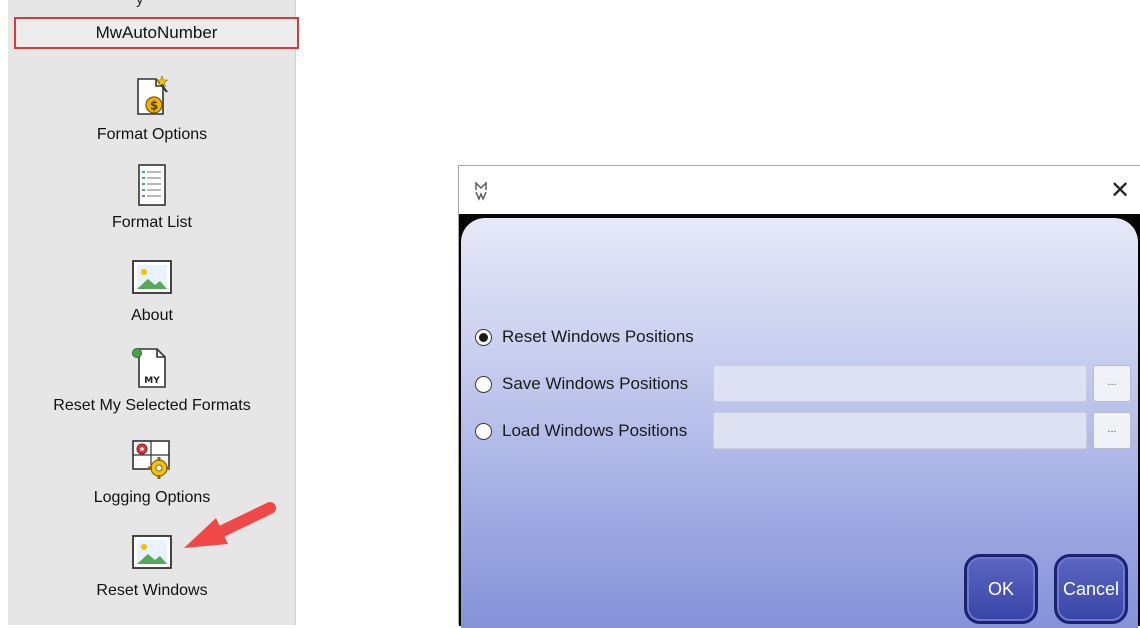  I want to click on load-positions-radio, so click(483, 431).